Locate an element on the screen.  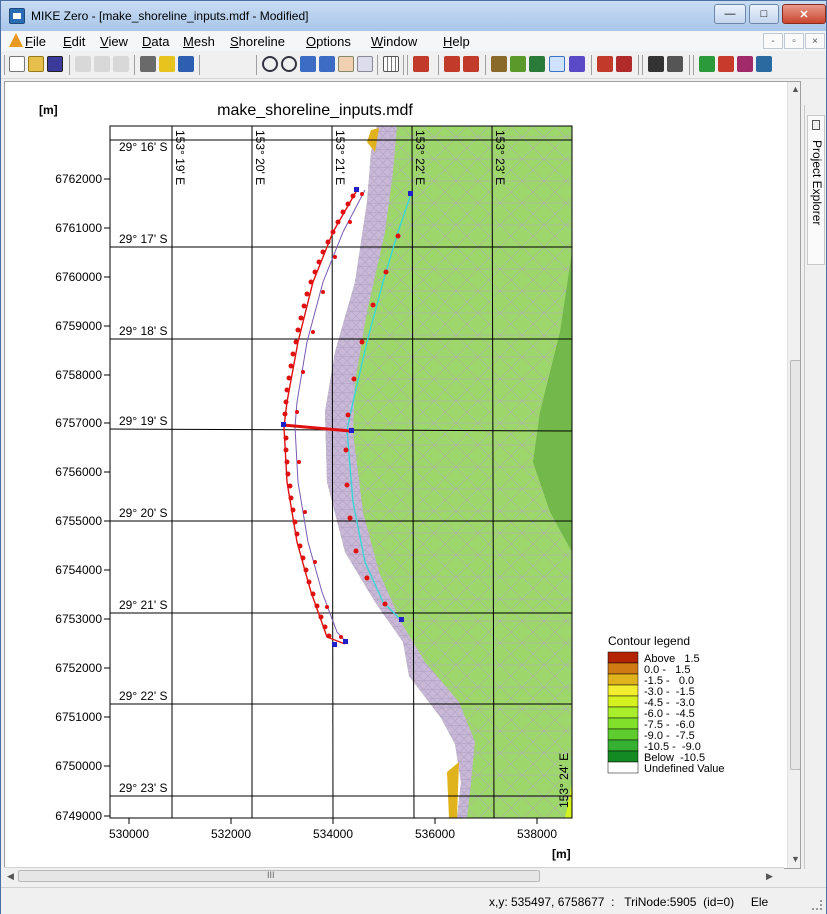
menu-edit: Edit is located at coordinates (74, 41).